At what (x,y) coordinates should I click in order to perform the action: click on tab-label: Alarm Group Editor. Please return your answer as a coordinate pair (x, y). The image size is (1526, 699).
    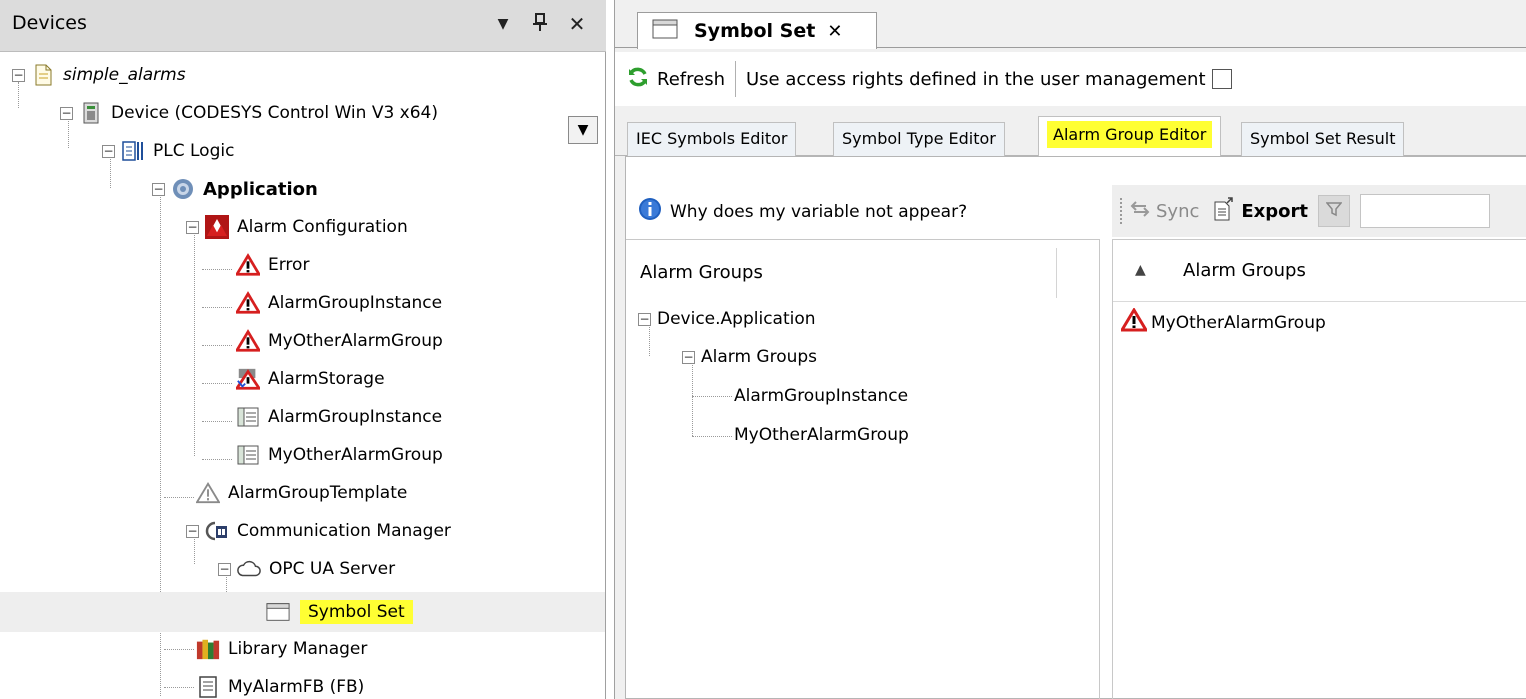
    Looking at the image, I should click on (1130, 134).